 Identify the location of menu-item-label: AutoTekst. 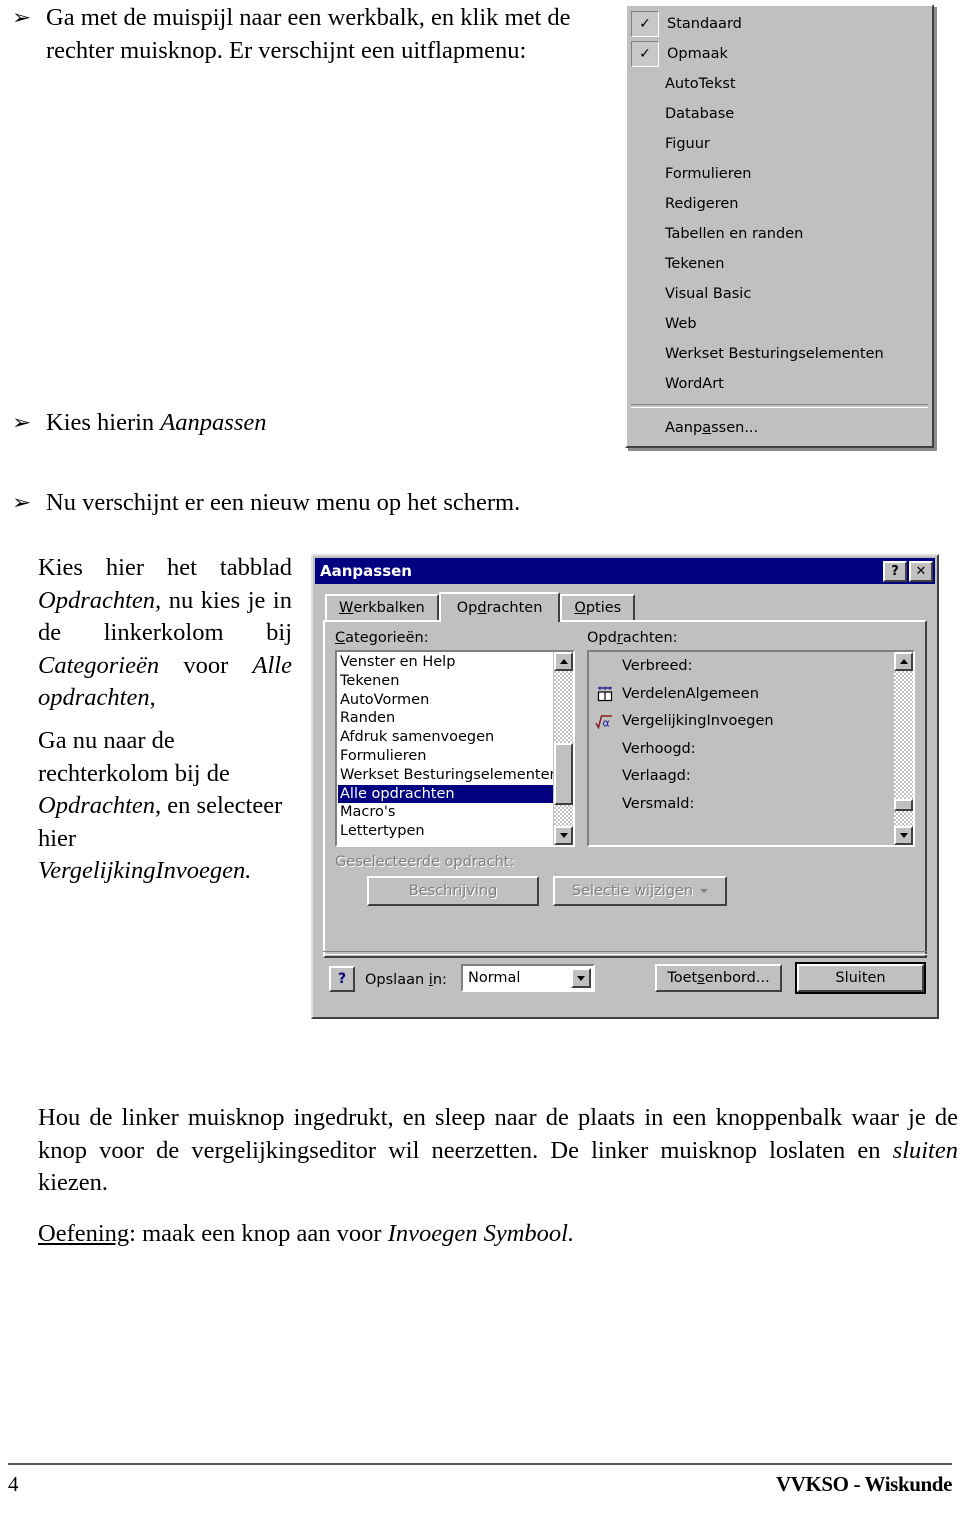
(700, 84).